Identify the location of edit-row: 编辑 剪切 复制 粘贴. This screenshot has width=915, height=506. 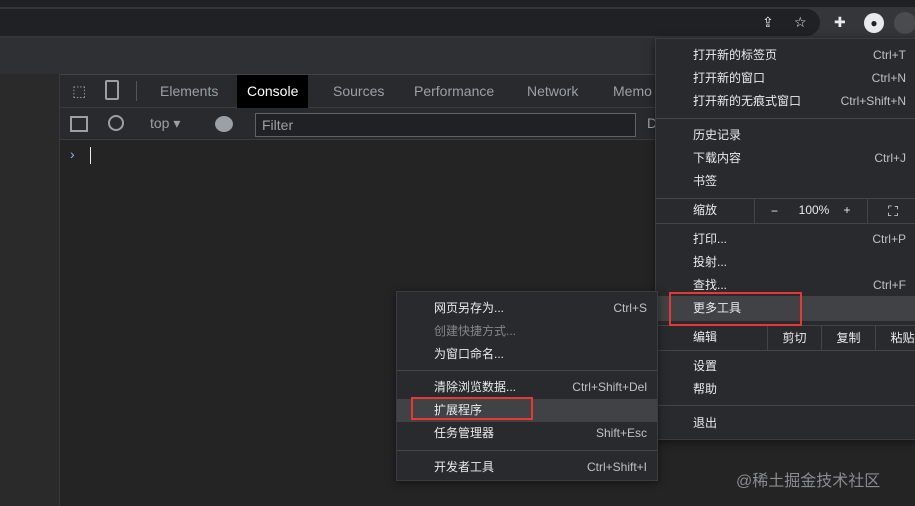
(785, 338).